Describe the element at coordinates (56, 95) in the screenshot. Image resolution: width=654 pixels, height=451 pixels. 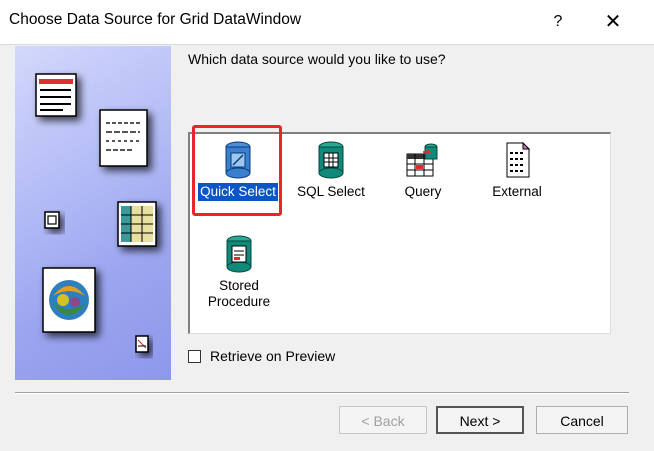
I see `report-document-icon` at that location.